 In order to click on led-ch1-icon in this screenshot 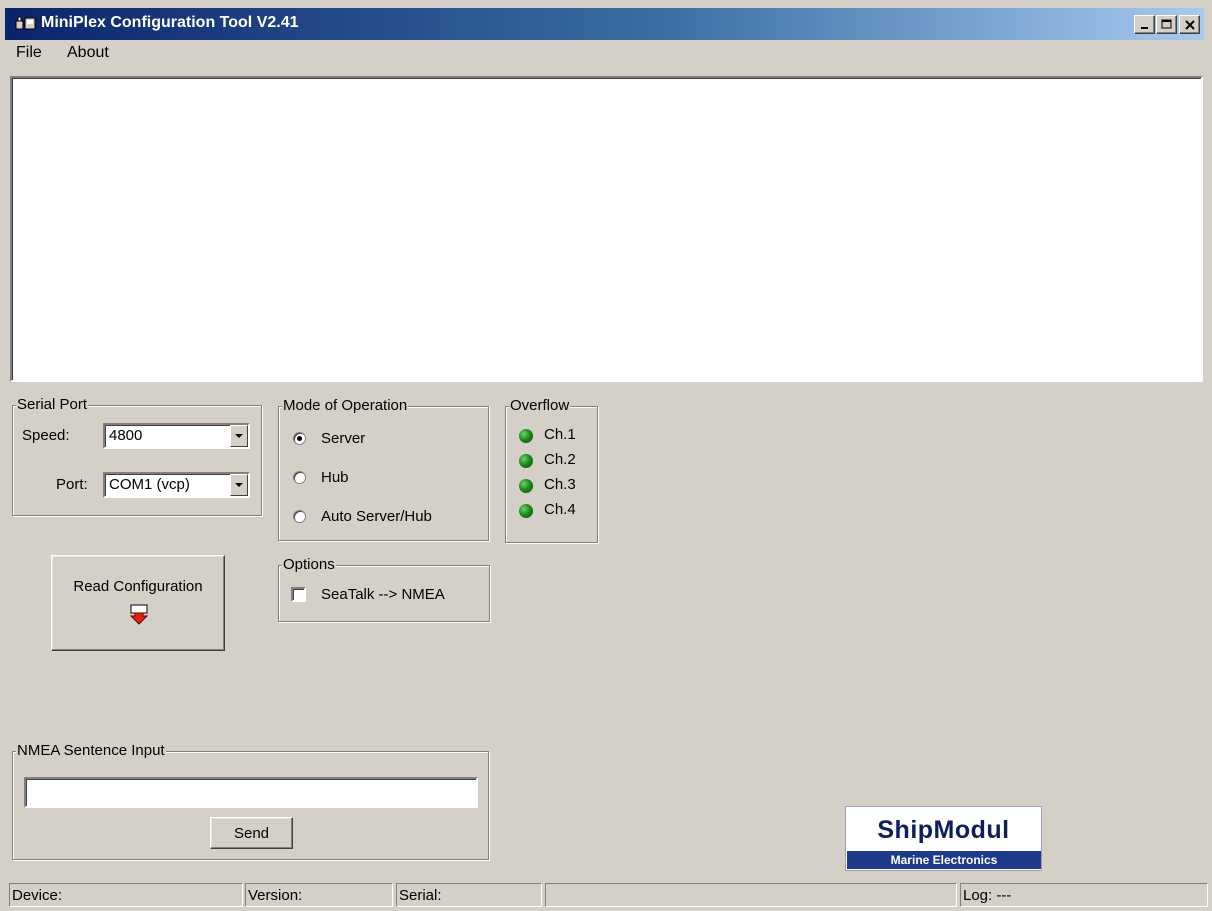, I will do `click(526, 436)`.